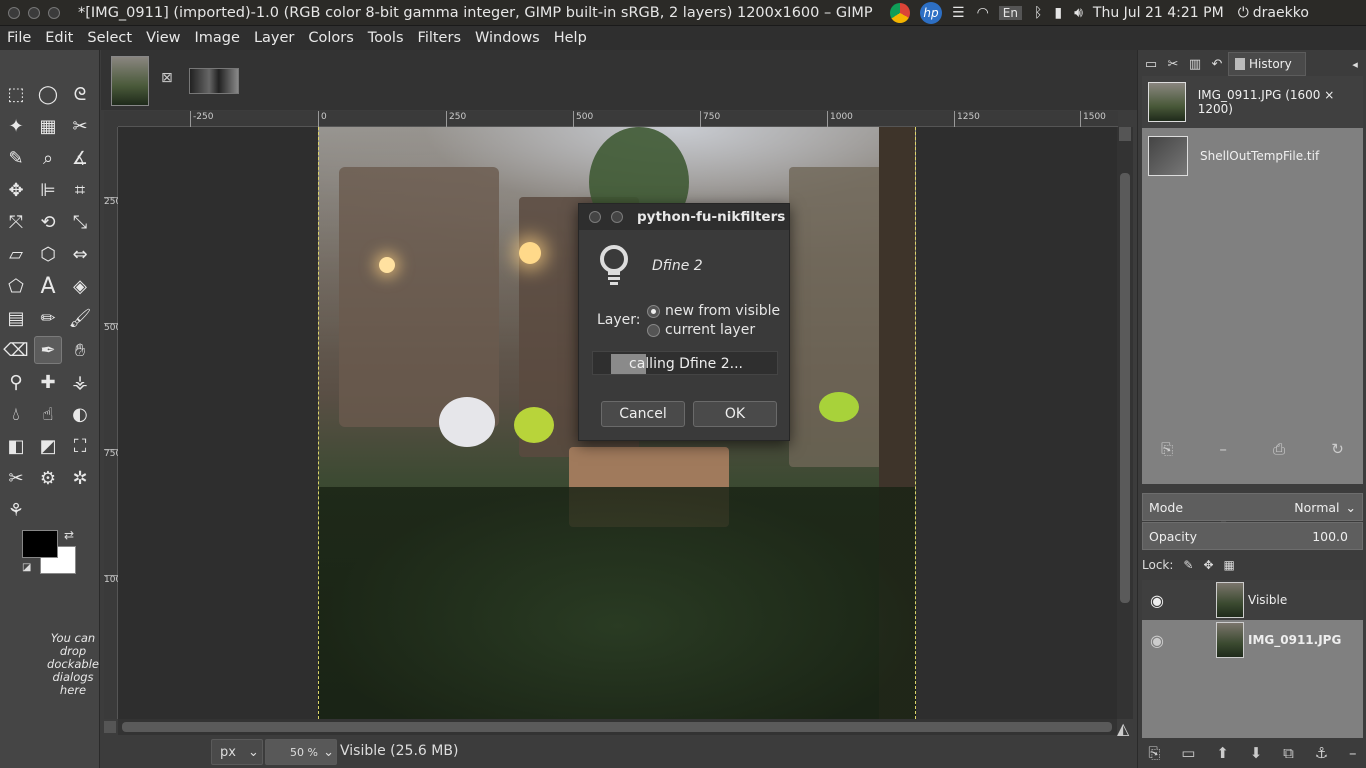 This screenshot has width=1366, height=768. Describe the element at coordinates (48, 318) in the screenshot. I see `pencil-tool-icon: ✏` at that location.